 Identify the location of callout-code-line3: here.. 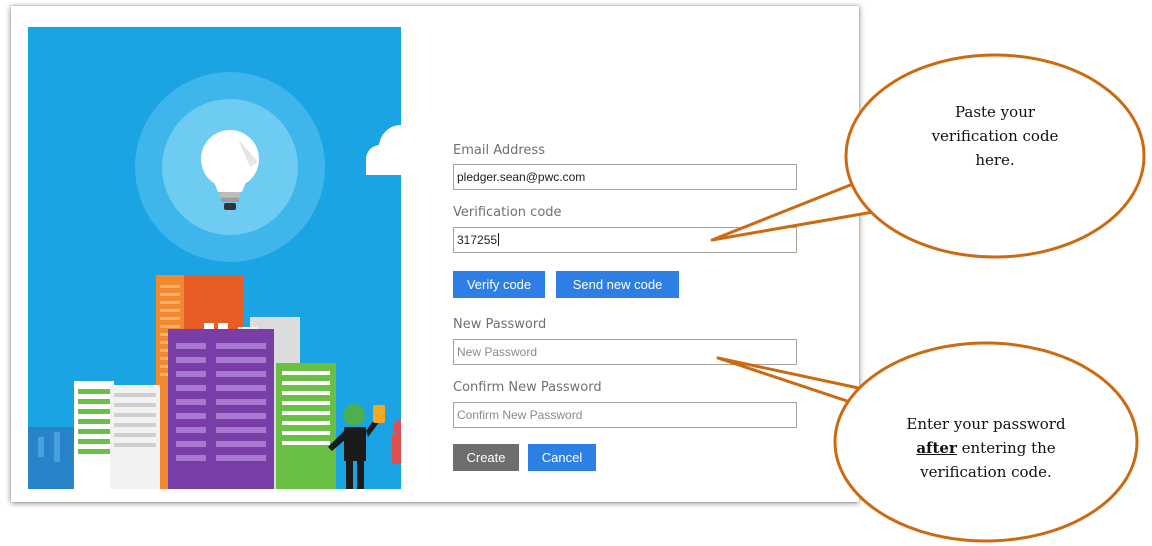
(995, 160).